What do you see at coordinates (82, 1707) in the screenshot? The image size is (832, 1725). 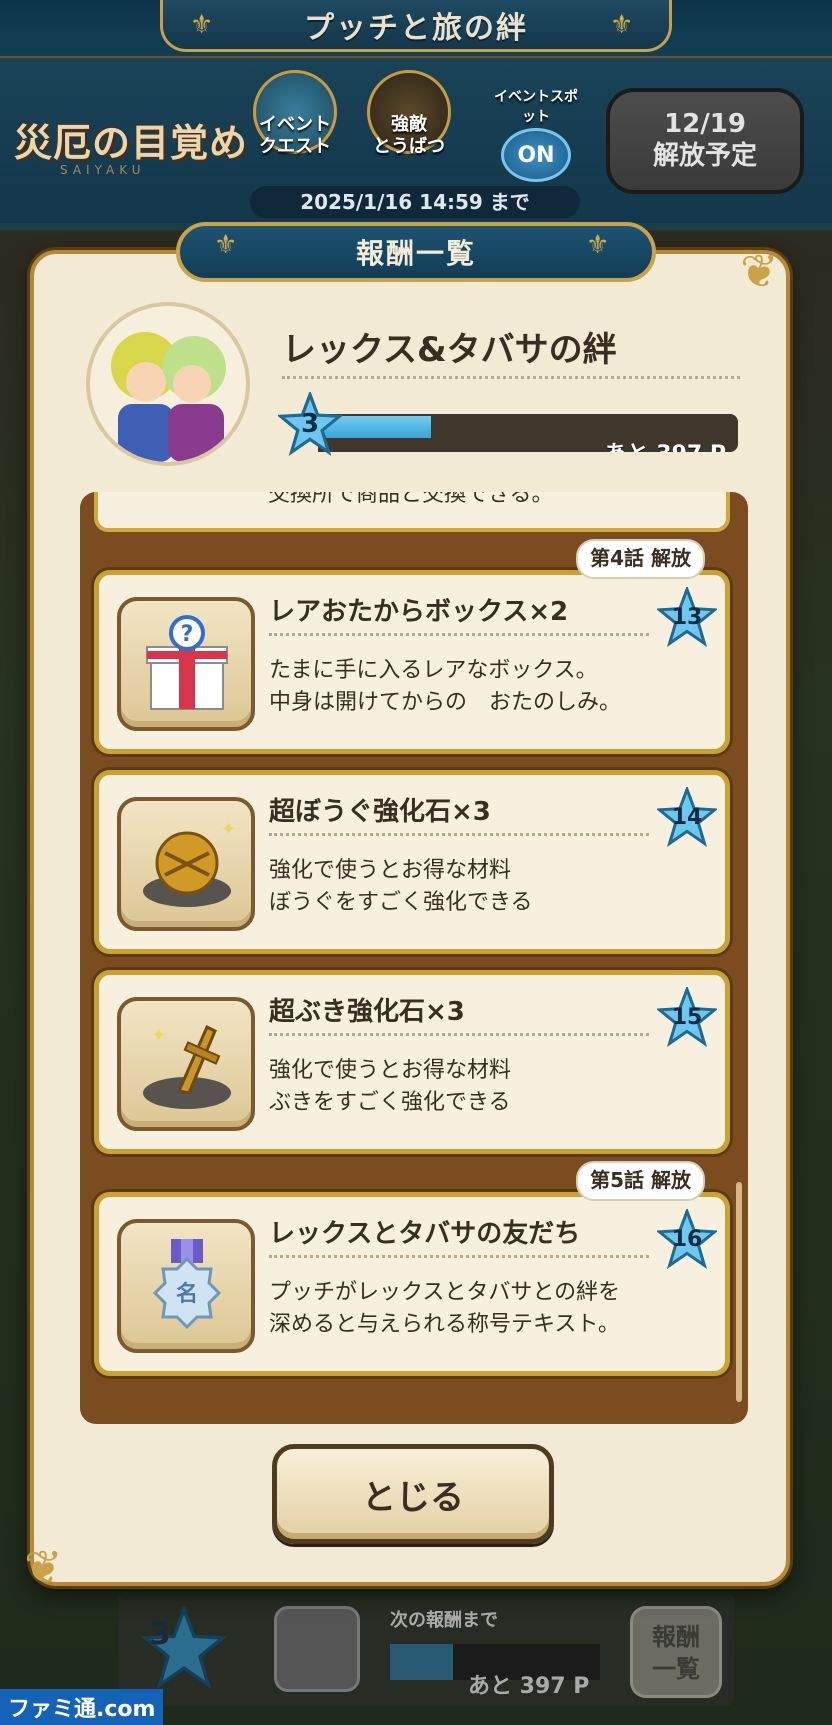 I see `watermark: ファミ通.com` at bounding box center [82, 1707].